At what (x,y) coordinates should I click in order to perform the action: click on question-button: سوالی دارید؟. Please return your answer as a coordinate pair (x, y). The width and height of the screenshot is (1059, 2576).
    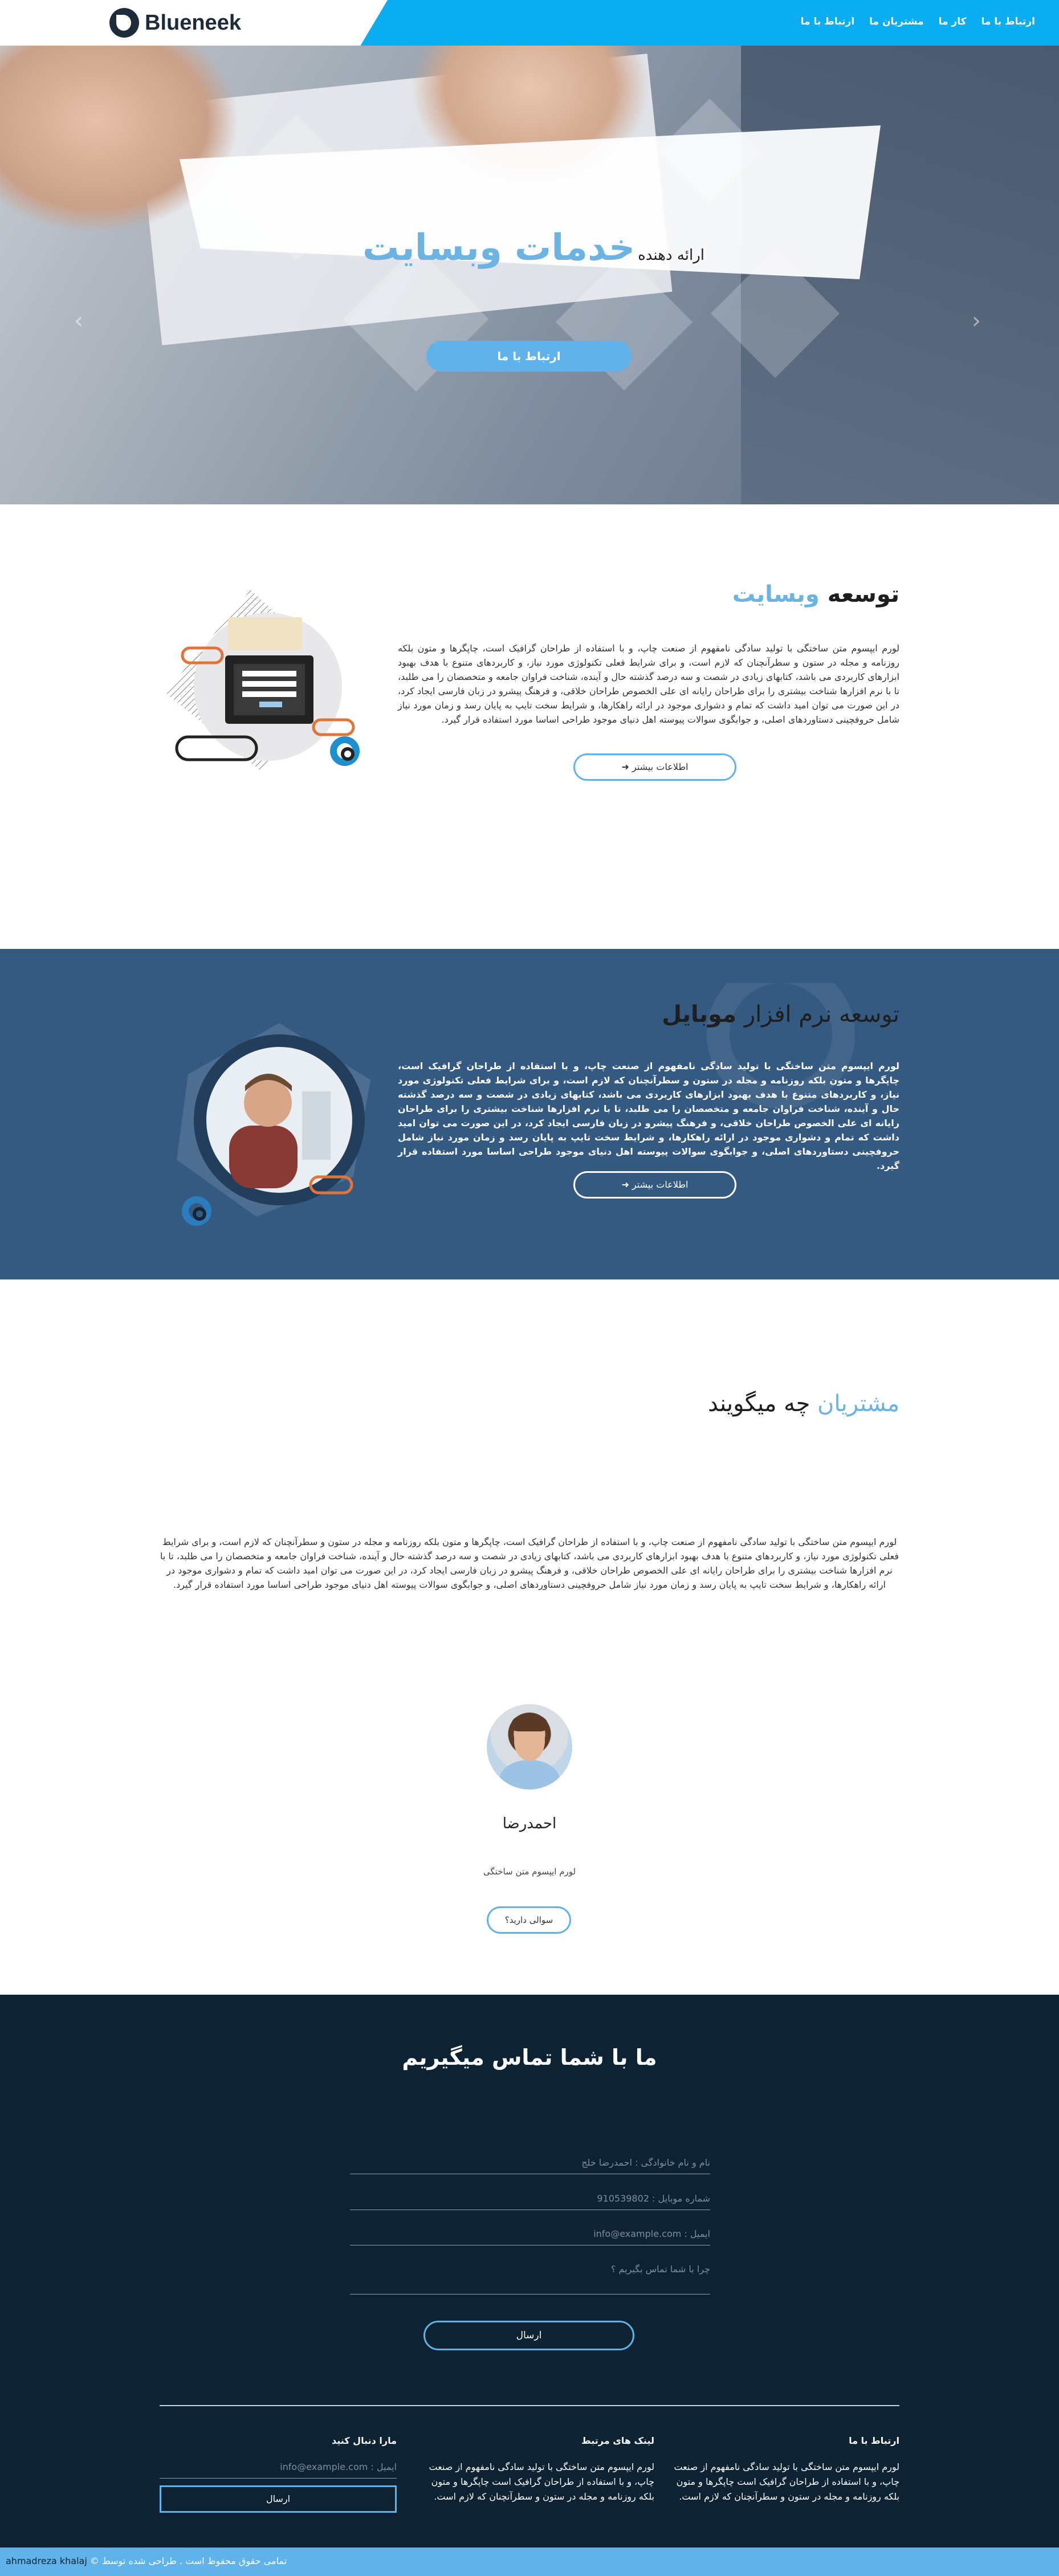
    Looking at the image, I should click on (529, 1920).